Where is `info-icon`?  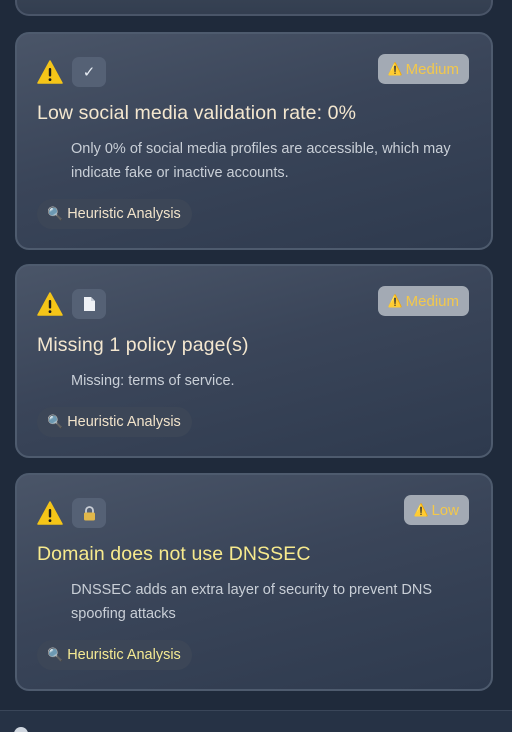 info-icon is located at coordinates (21, 729).